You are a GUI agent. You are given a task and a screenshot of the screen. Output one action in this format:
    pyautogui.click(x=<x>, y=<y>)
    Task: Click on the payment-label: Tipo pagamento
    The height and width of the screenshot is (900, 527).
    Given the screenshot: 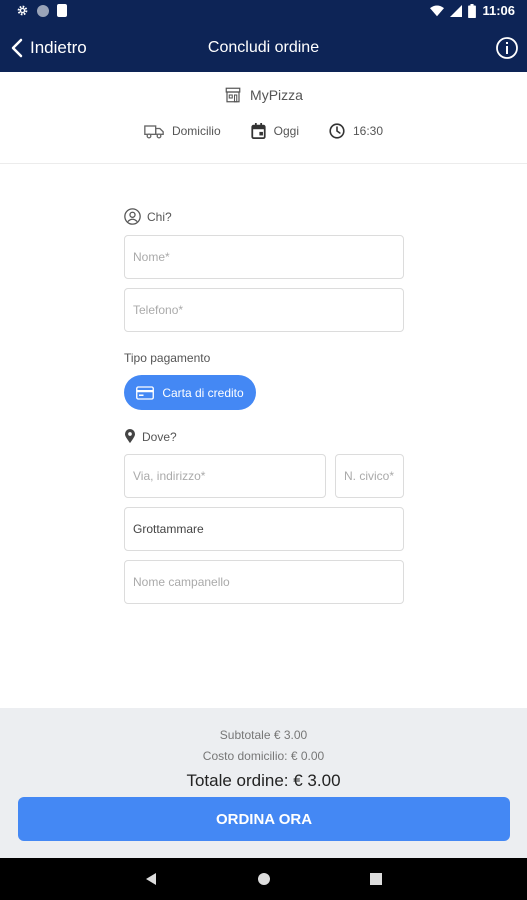 What is the action you would take?
    pyautogui.click(x=167, y=358)
    